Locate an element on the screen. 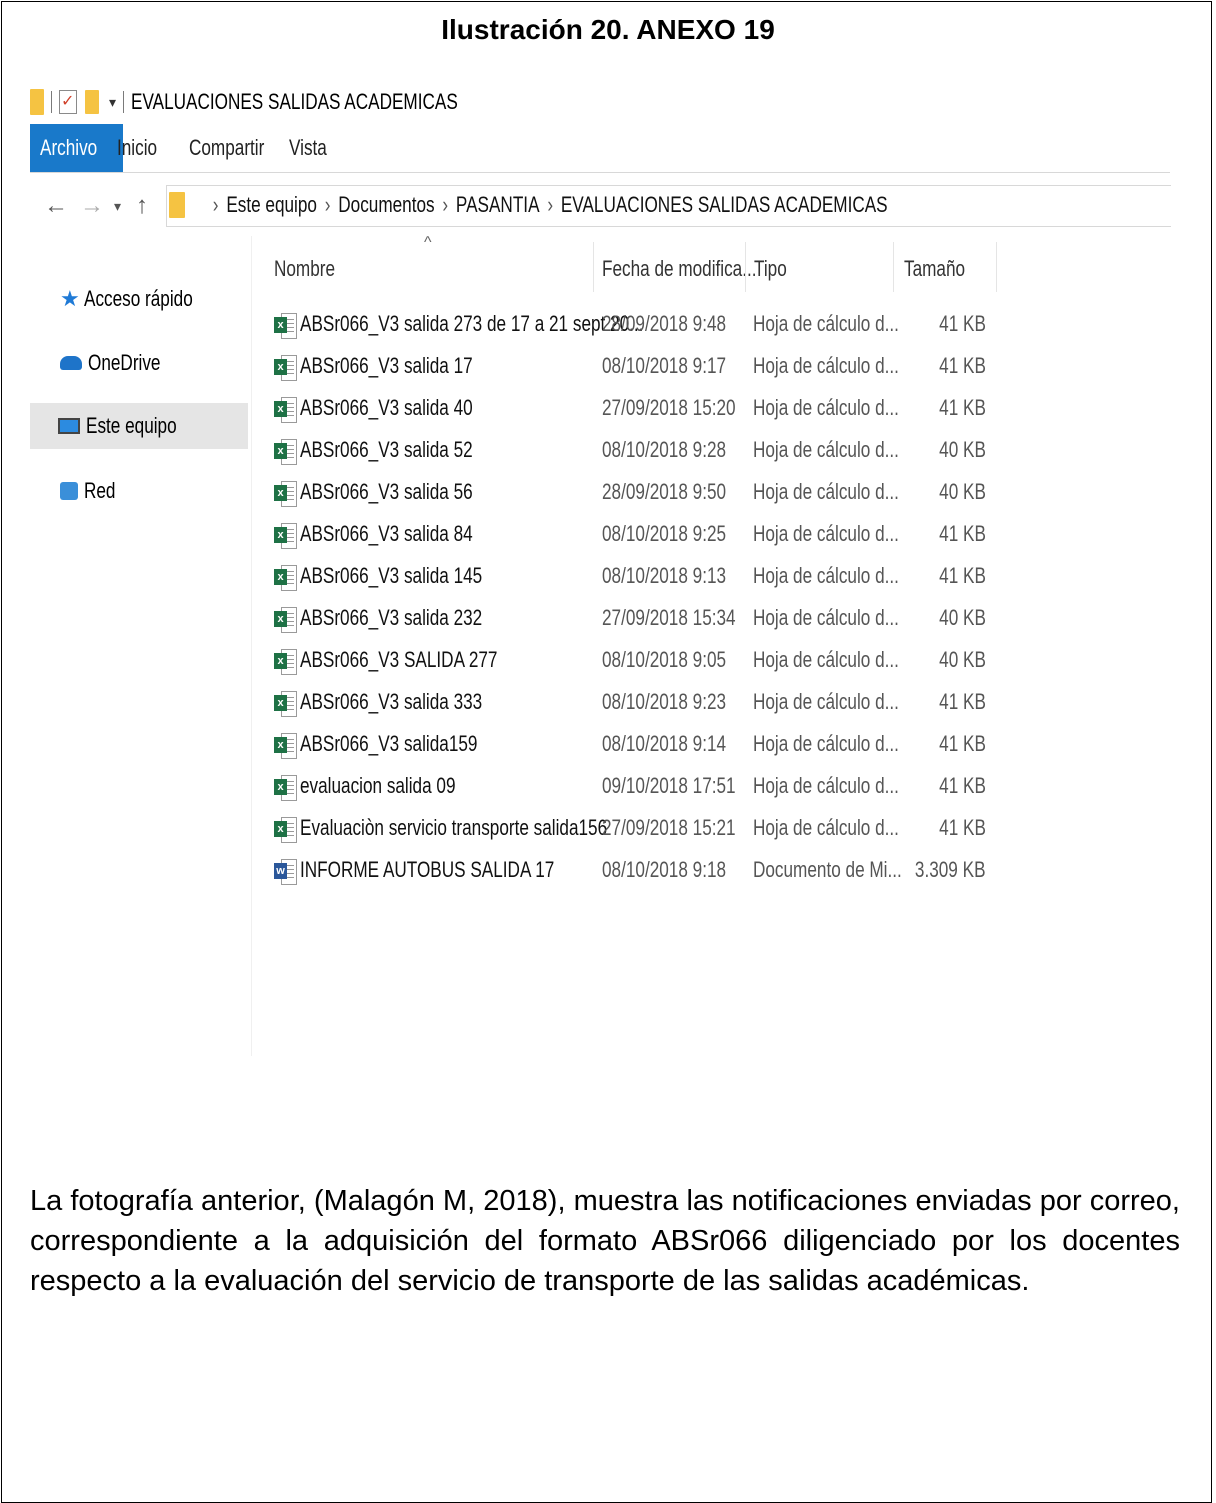 The height and width of the screenshot is (1503, 1216). network-icon is located at coordinates (69, 491).